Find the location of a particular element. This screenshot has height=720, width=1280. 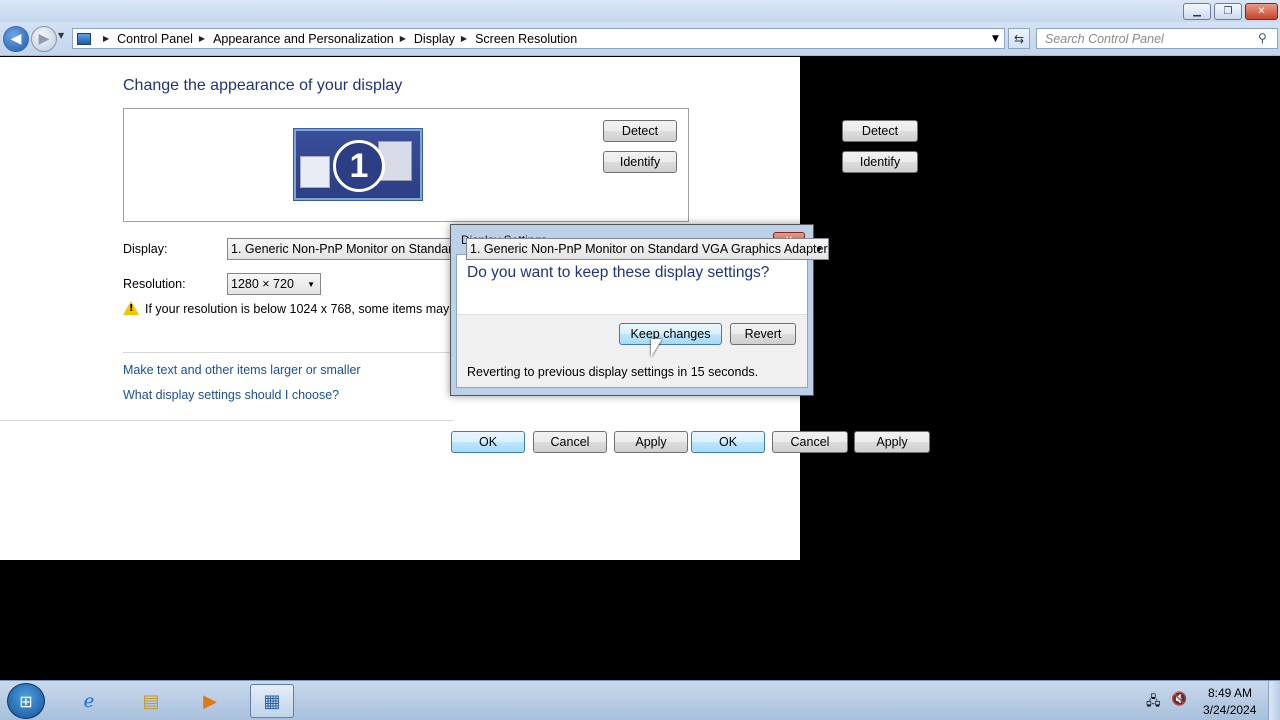

recent-pages-button: ▼ is located at coordinates (61, 35).